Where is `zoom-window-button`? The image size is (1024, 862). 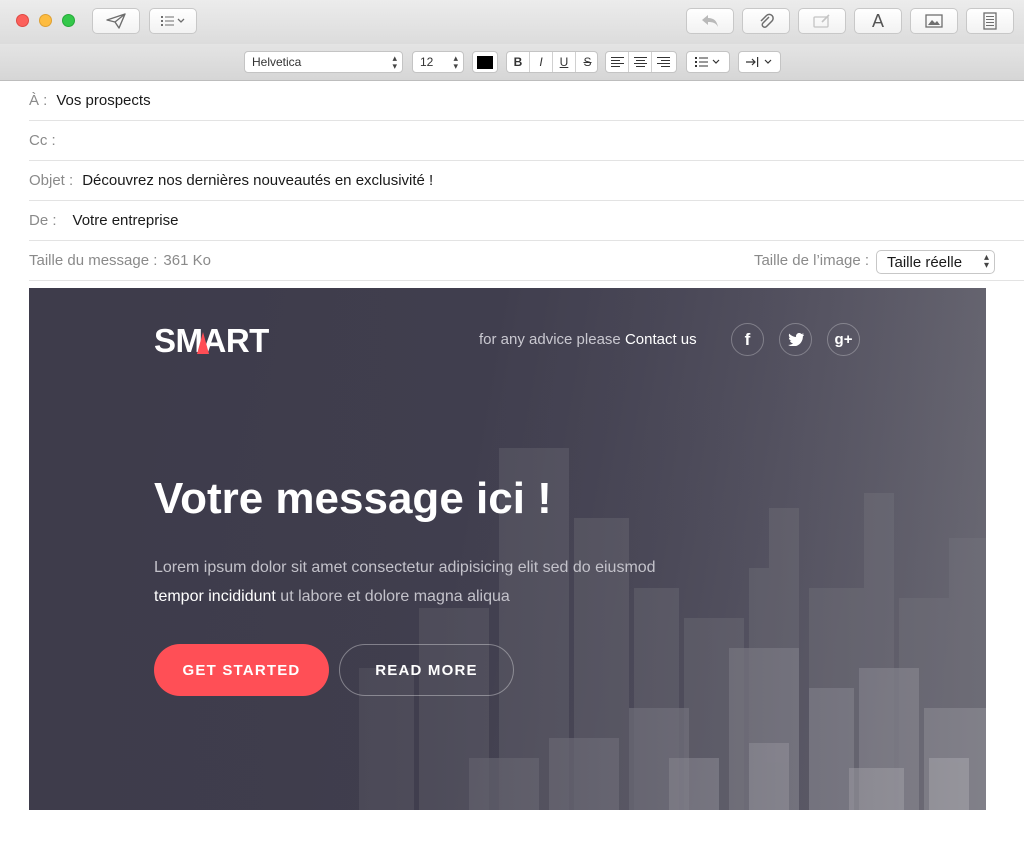 zoom-window-button is located at coordinates (68, 20).